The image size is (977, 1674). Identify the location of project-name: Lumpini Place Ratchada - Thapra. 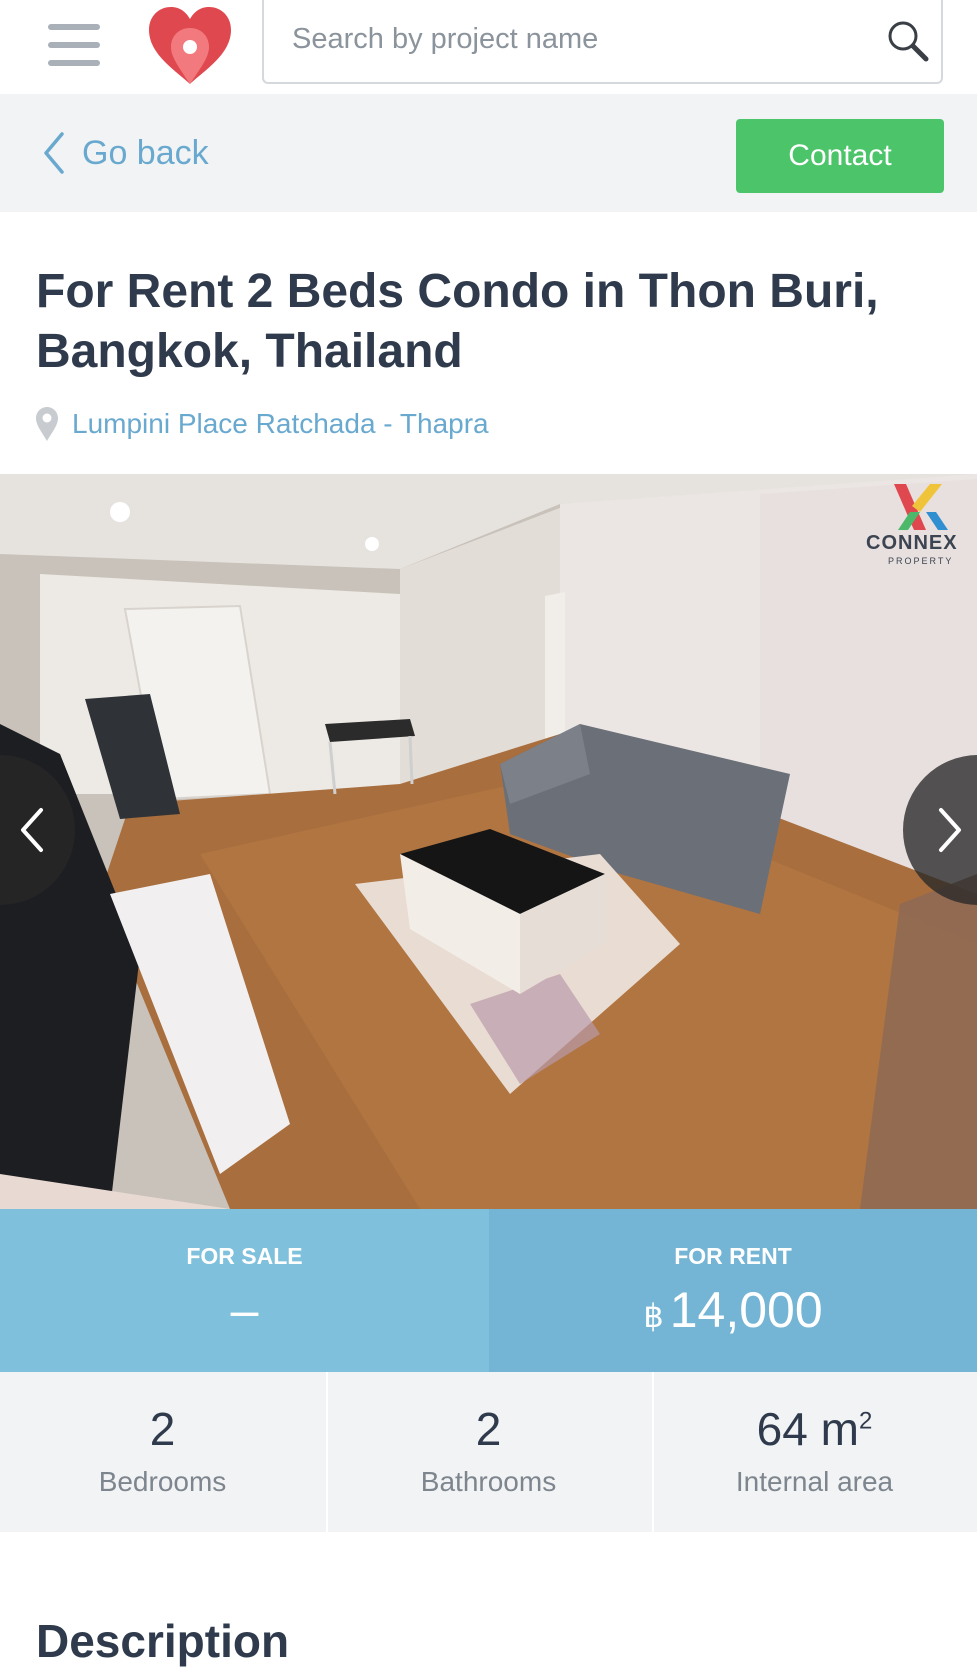
(280, 423).